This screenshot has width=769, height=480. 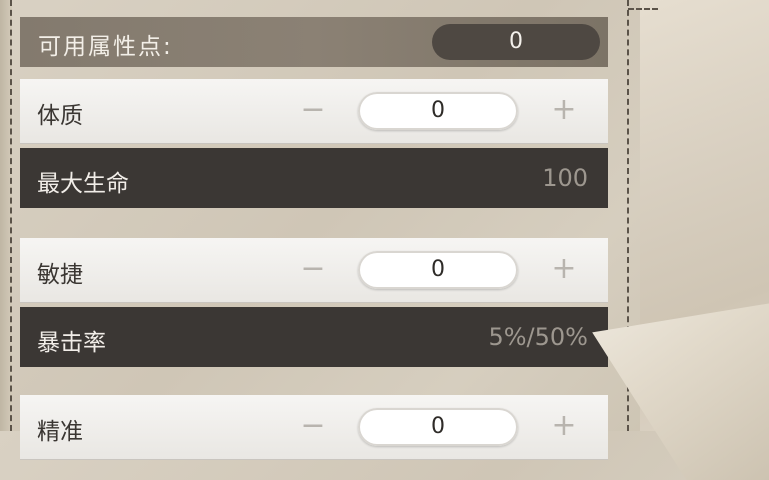 I want to click on stat-name: 精准, so click(x=60, y=432).